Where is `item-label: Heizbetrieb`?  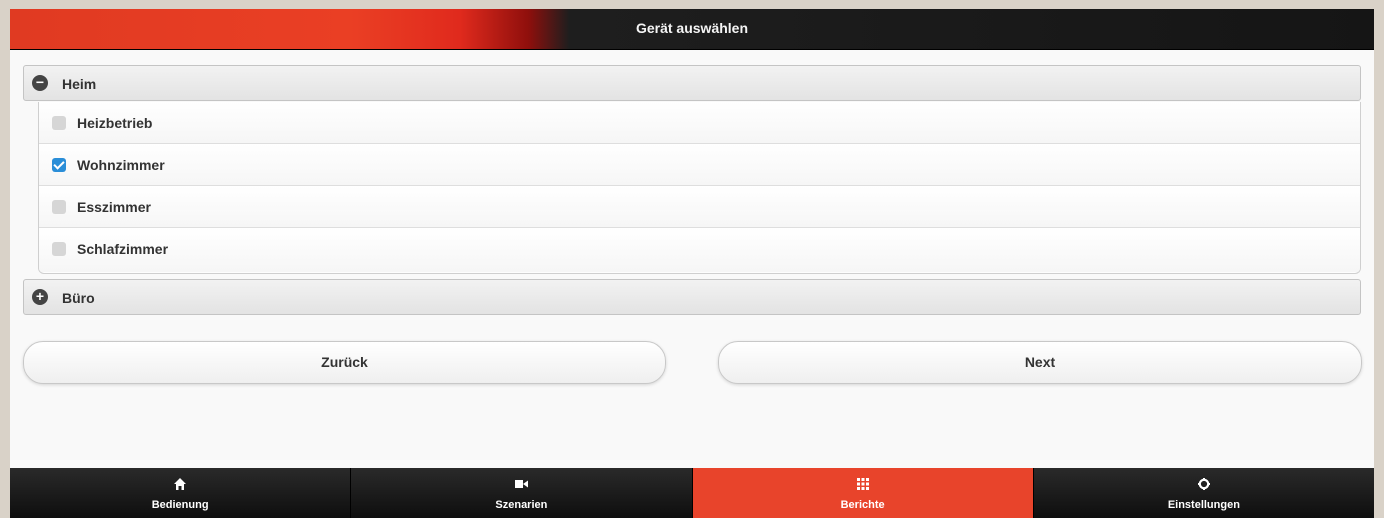
item-label: Heizbetrieb is located at coordinates (115, 123).